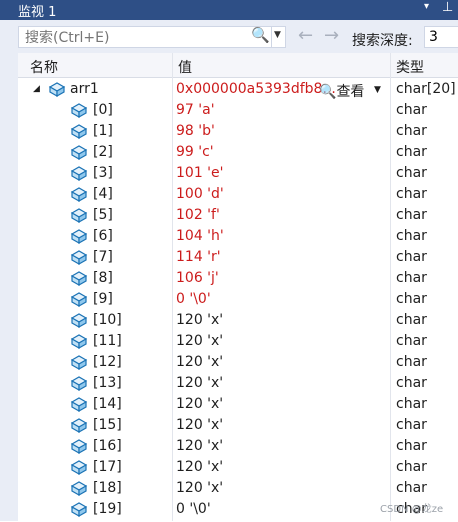 The width and height of the screenshot is (458, 522). What do you see at coordinates (305, 35) in the screenshot?
I see `back-arrow-icon: ←` at bounding box center [305, 35].